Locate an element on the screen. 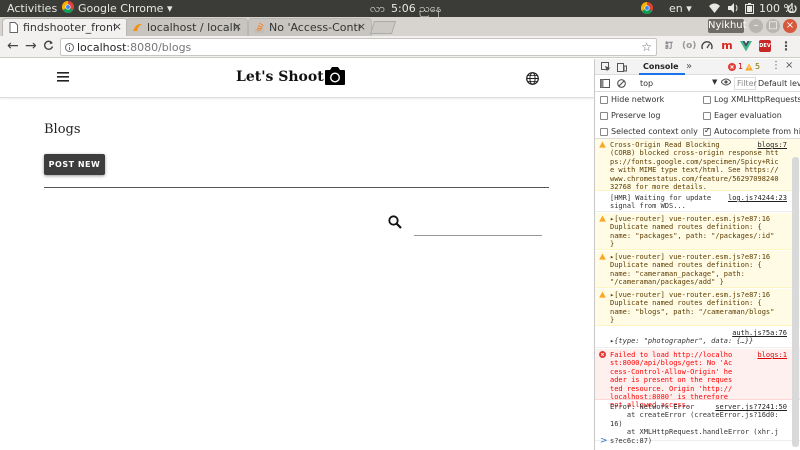 This screenshot has height=450, width=800. forward-button: → is located at coordinates (31, 46).